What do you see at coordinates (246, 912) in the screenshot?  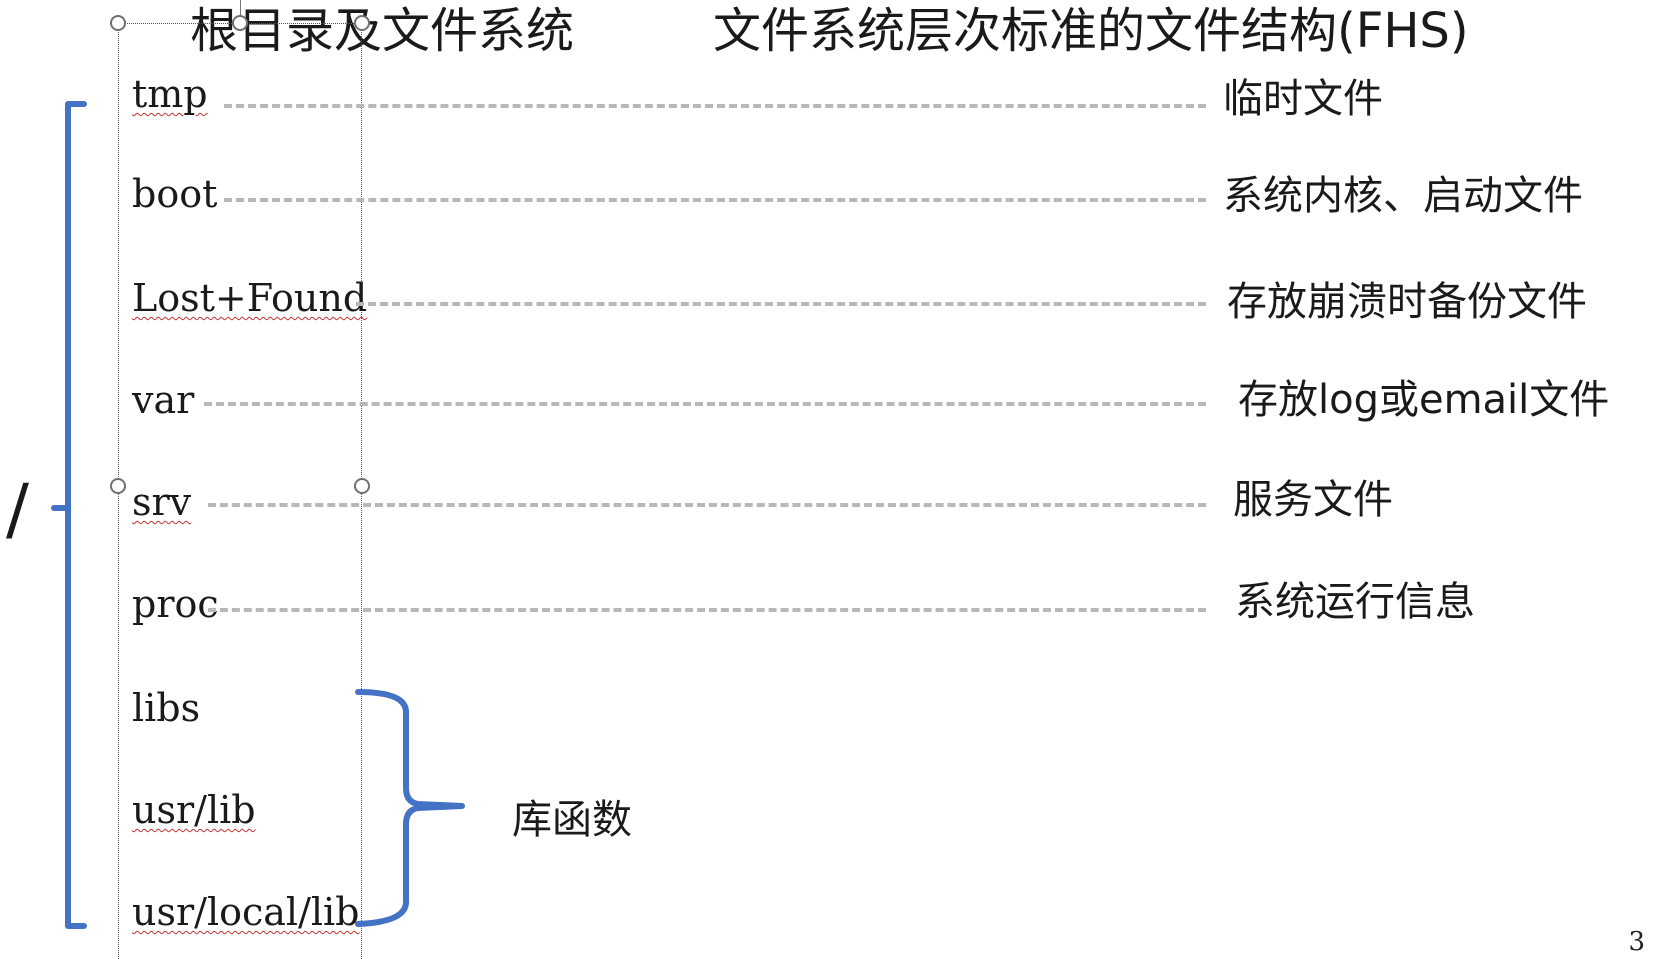 I see `dir-label-usr-local-lib: usr/local/lib` at bounding box center [246, 912].